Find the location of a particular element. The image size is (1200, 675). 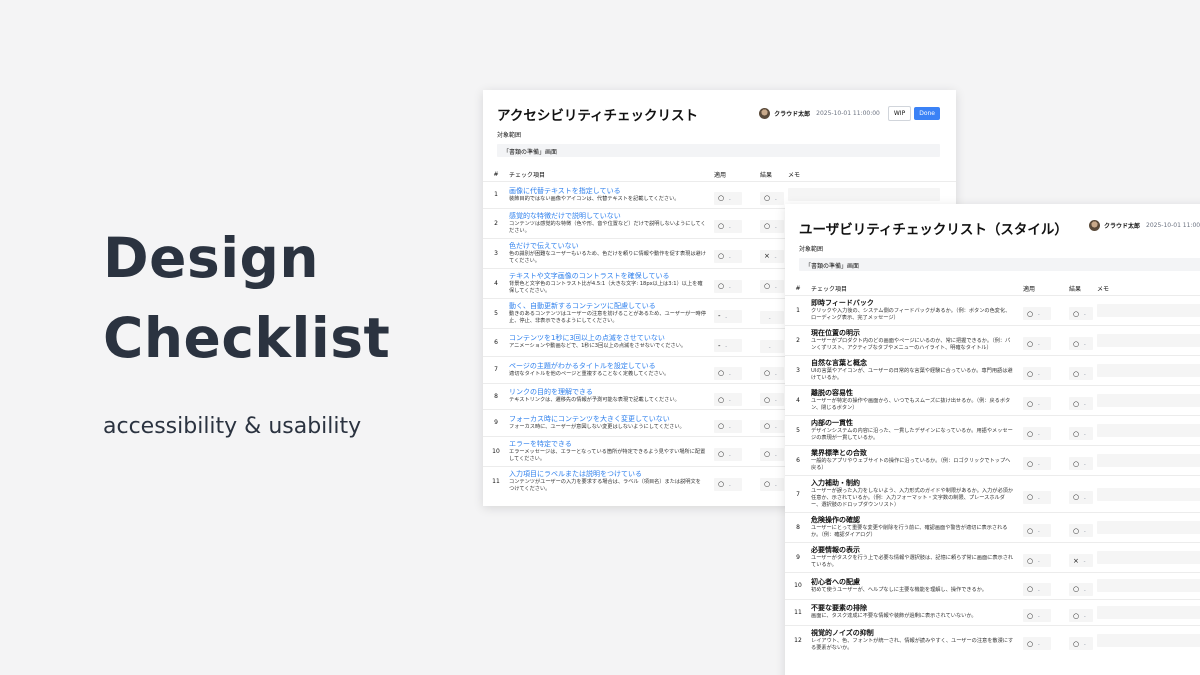

check-item-title: 動く、自動更新するコンテンツに配慮している is located at coordinates (607, 306).